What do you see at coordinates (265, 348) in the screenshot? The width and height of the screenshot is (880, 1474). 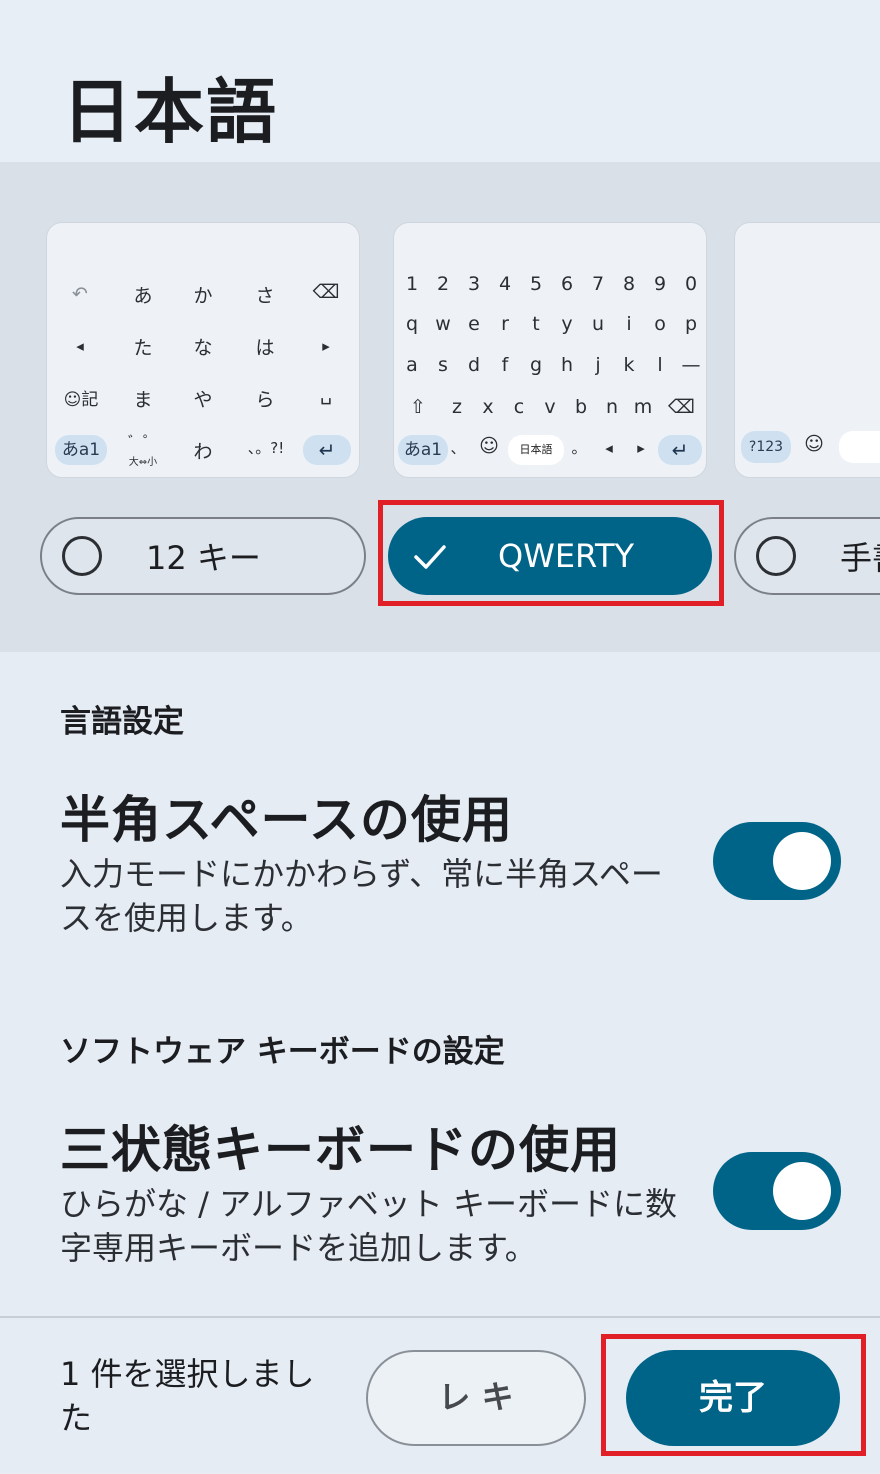 I see `key-ha: は` at bounding box center [265, 348].